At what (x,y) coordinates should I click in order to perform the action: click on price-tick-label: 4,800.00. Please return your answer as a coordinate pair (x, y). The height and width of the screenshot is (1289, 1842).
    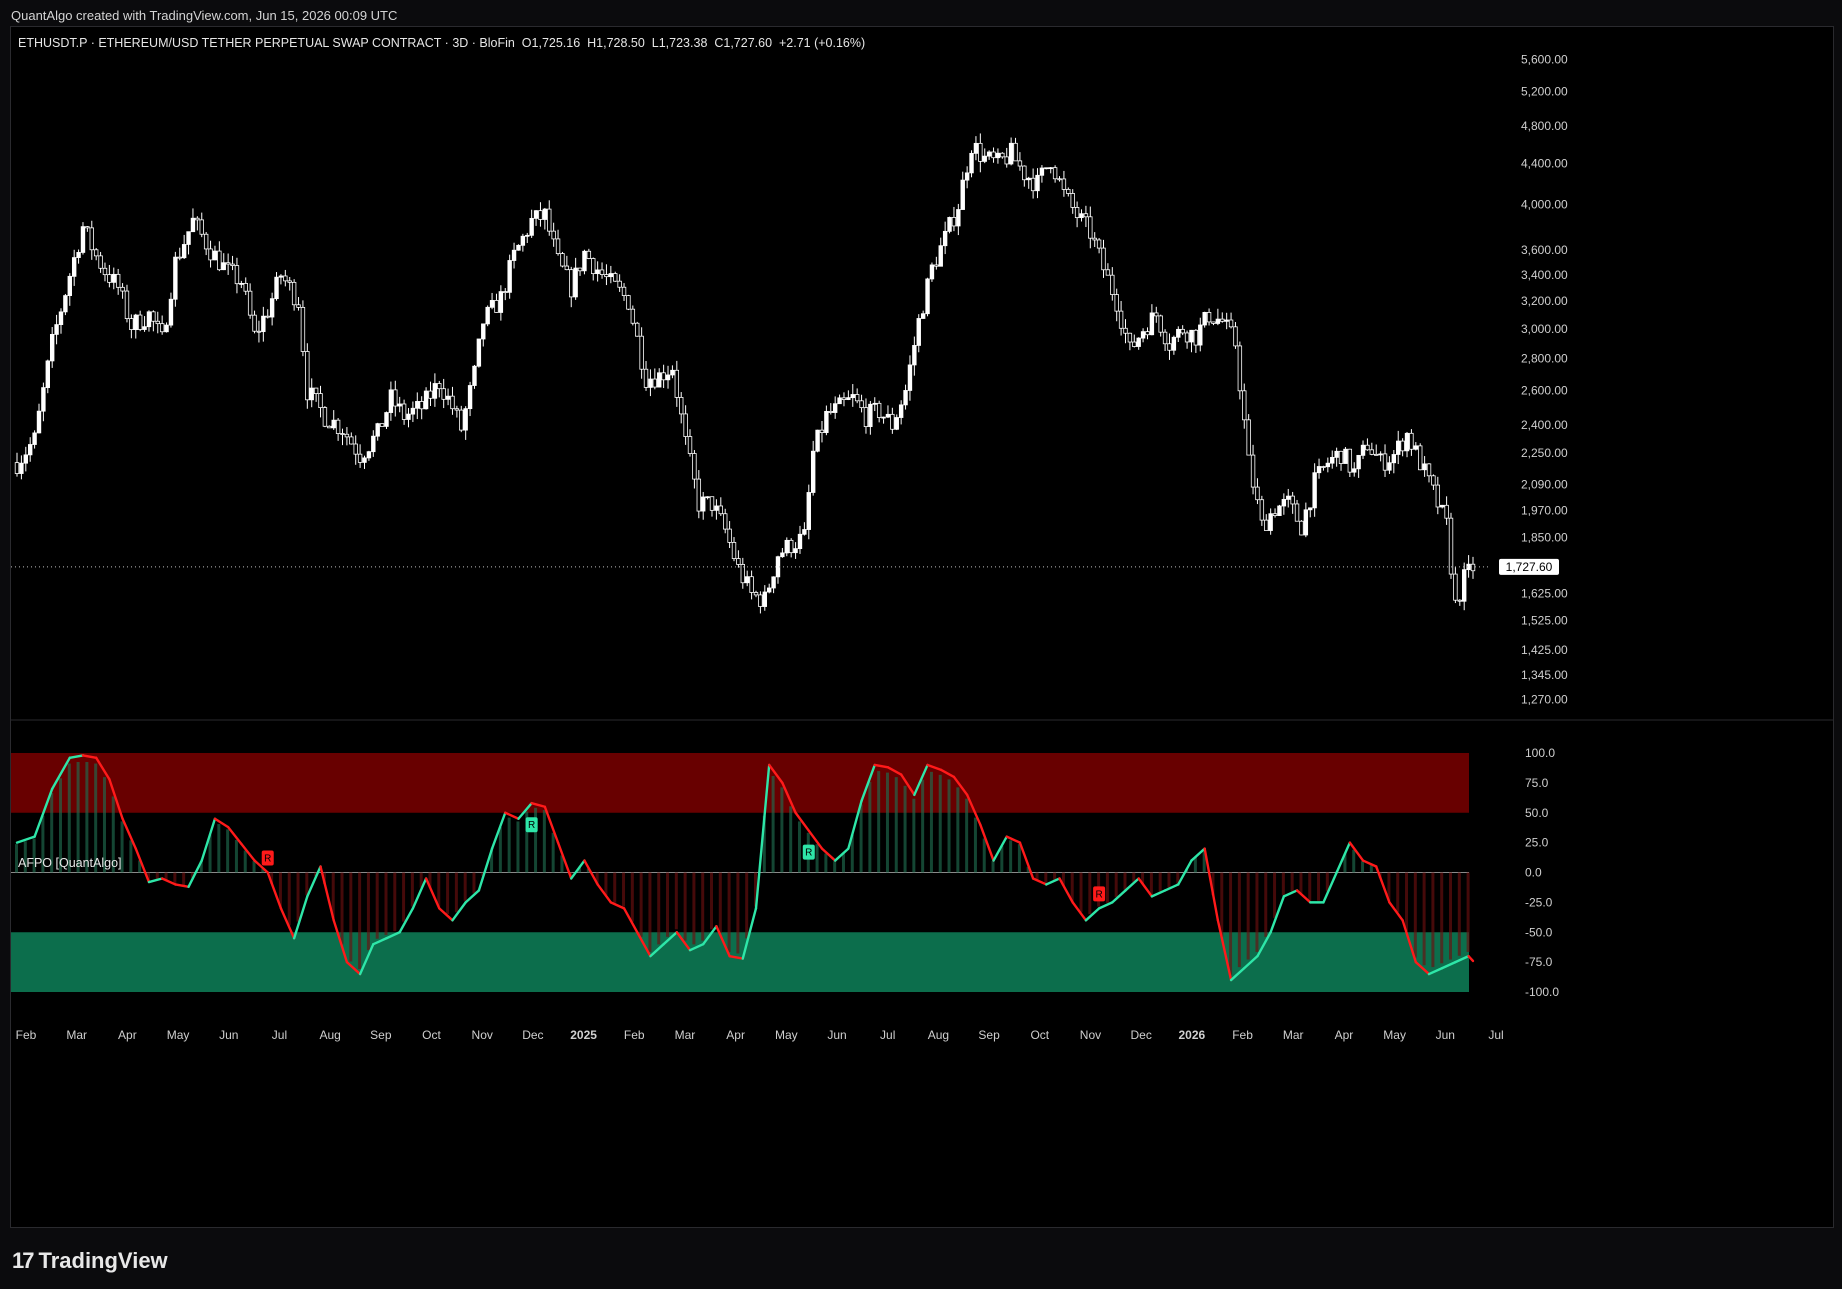
    Looking at the image, I should click on (1544, 126).